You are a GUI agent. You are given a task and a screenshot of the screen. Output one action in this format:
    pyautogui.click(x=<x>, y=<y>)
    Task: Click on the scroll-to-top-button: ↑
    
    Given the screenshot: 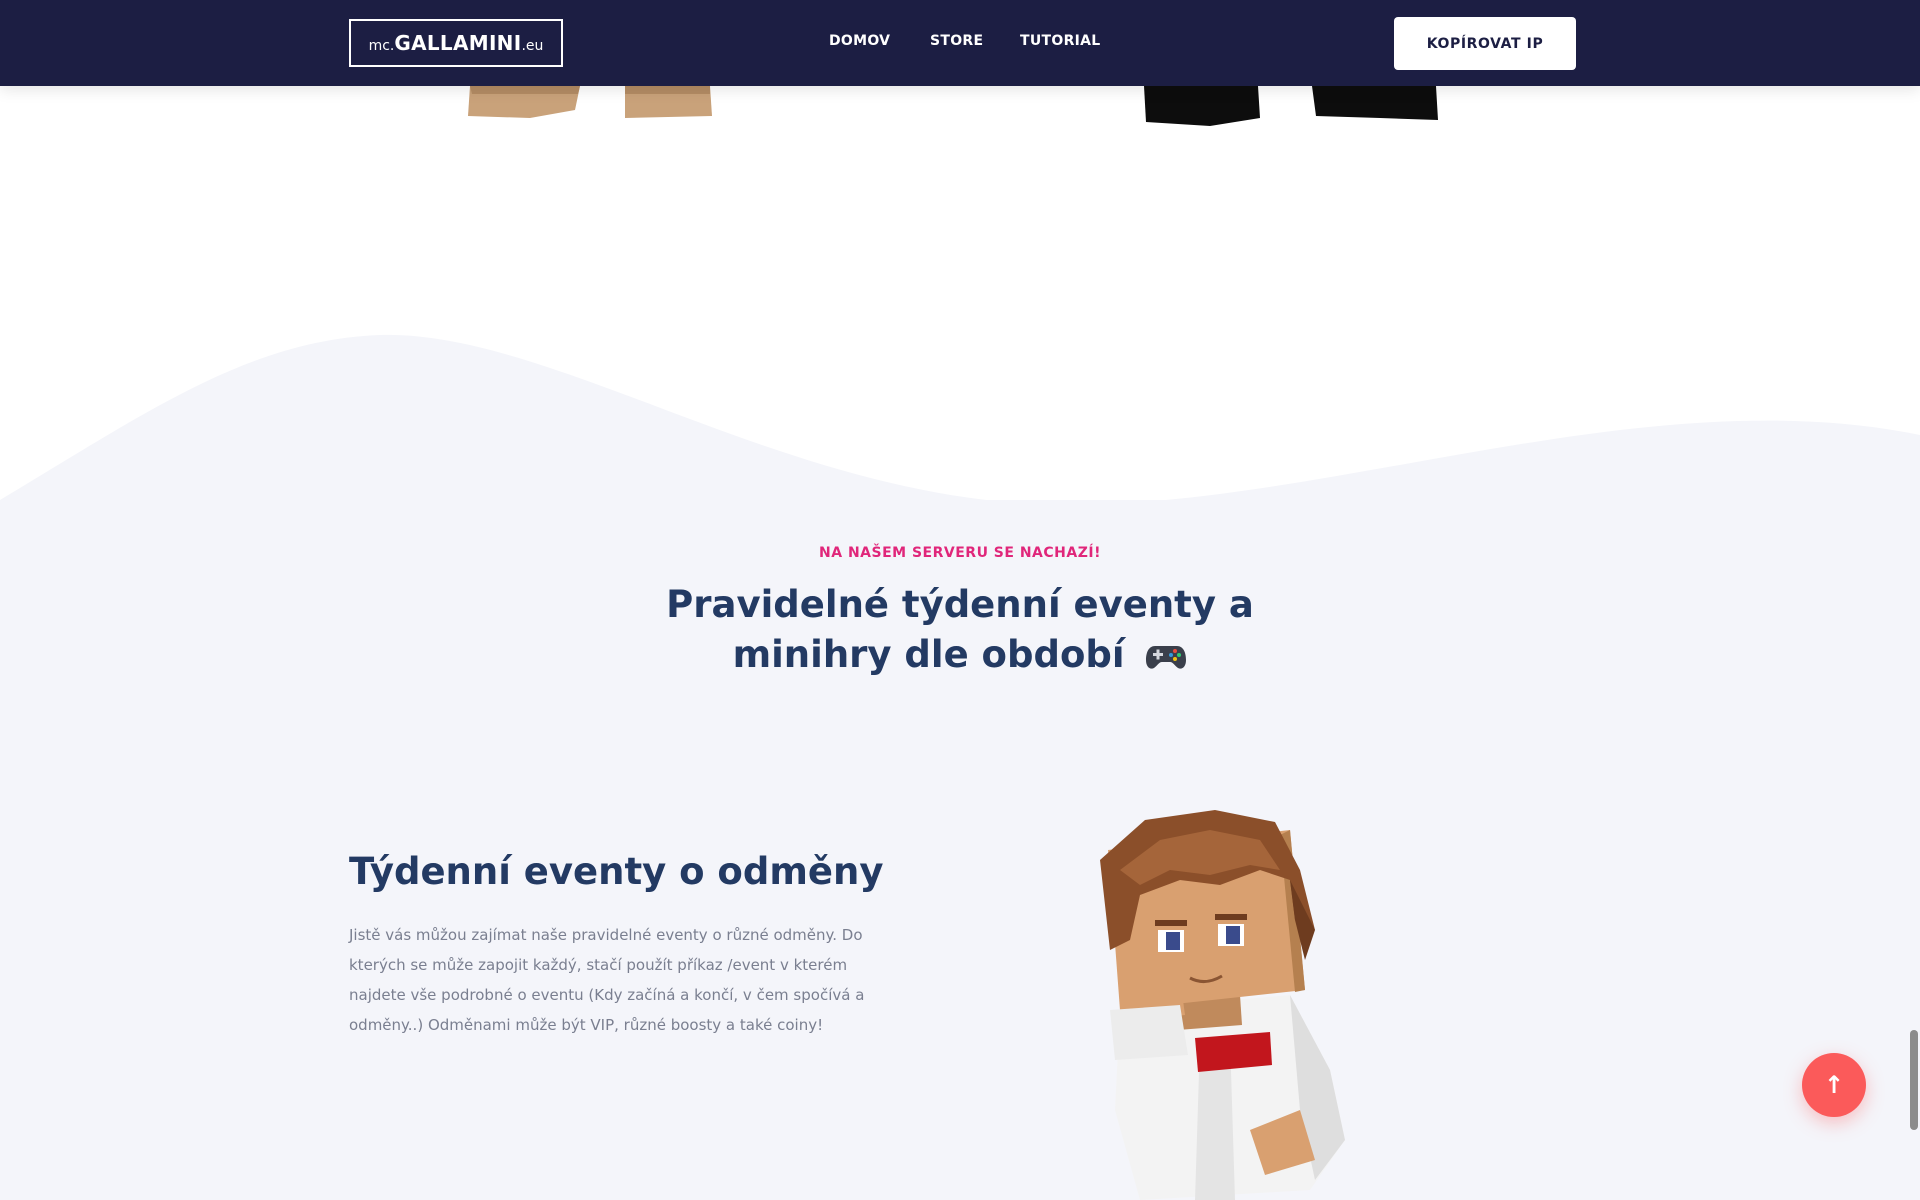 What is the action you would take?
    pyautogui.click(x=1834, y=1085)
    